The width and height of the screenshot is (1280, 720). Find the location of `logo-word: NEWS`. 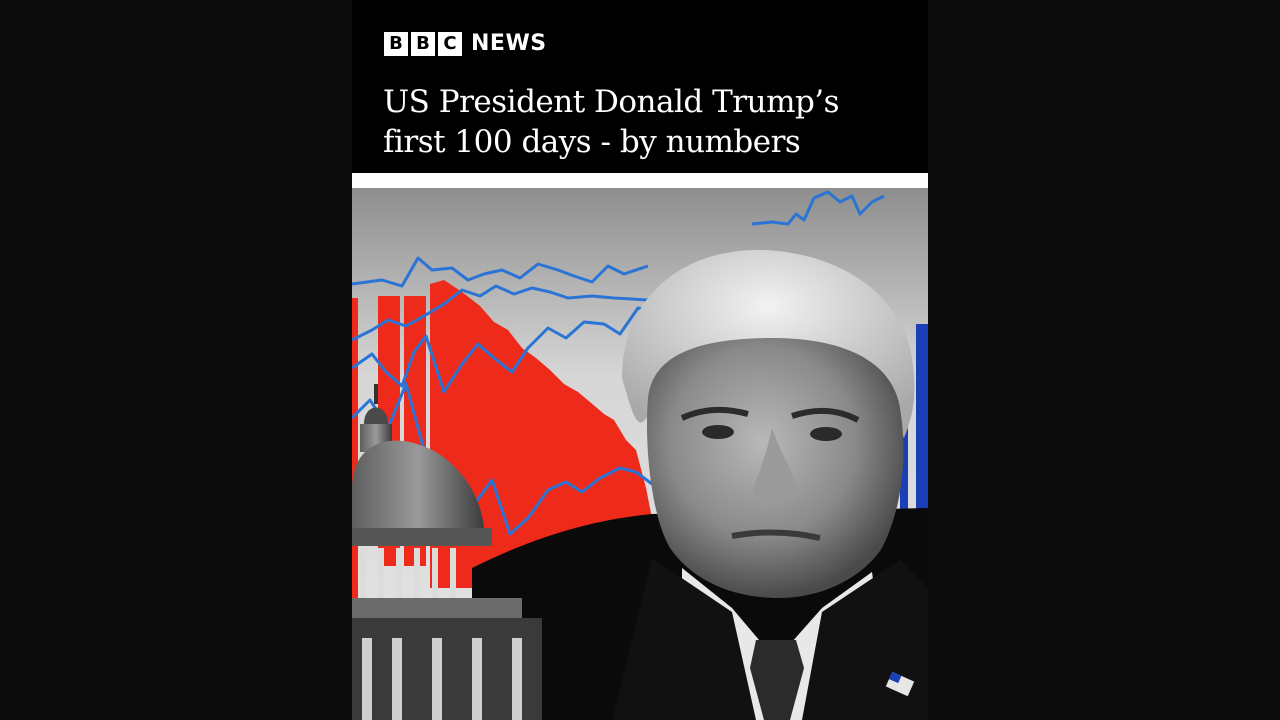

logo-word: NEWS is located at coordinates (509, 43).